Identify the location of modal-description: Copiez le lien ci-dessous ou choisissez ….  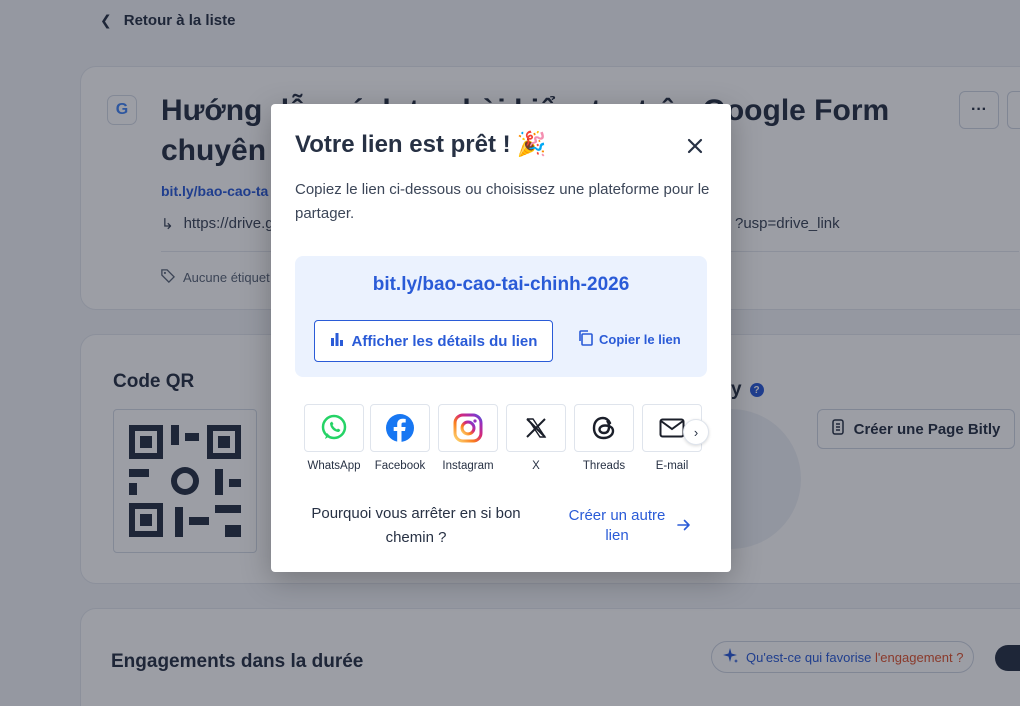
(502, 201).